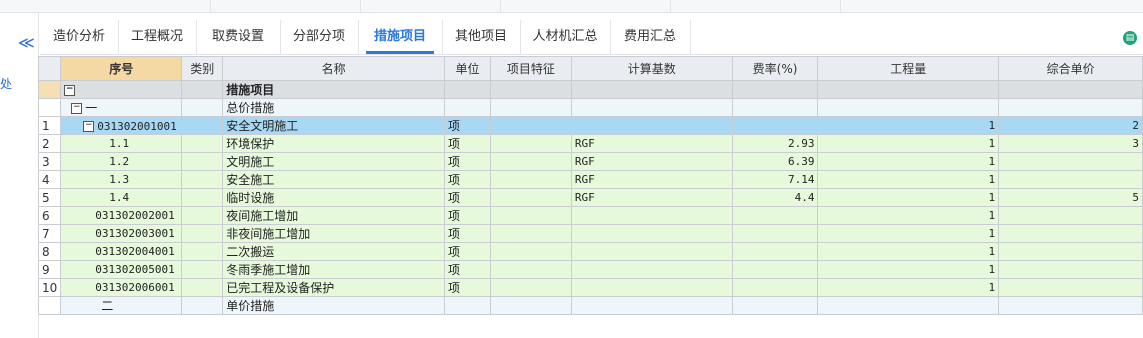 This screenshot has width=1143, height=338. What do you see at coordinates (6, 84) in the screenshot?
I see `left-panel-text-fragment: 处` at bounding box center [6, 84].